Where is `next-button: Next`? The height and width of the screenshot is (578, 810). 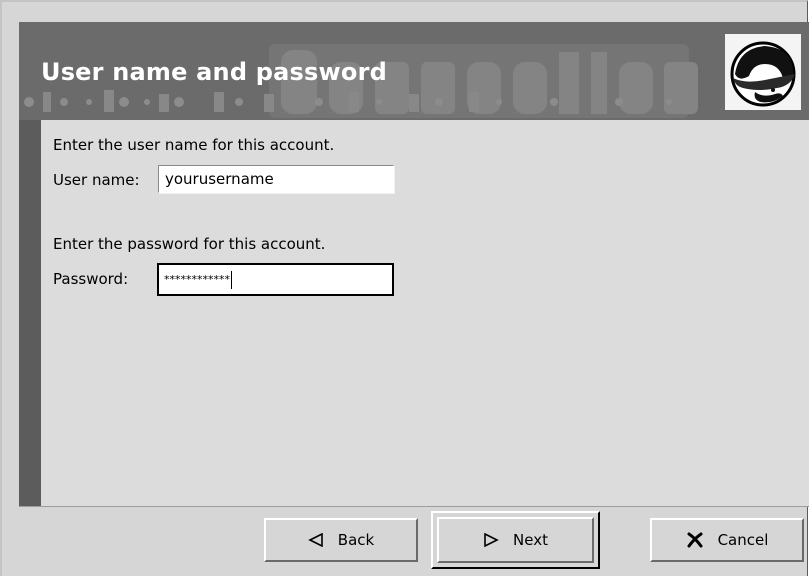
next-button: Next is located at coordinates (515, 540).